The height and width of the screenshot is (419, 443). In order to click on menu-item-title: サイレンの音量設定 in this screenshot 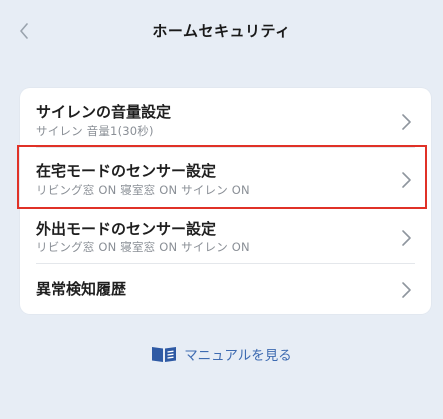, I will do `click(104, 112)`.